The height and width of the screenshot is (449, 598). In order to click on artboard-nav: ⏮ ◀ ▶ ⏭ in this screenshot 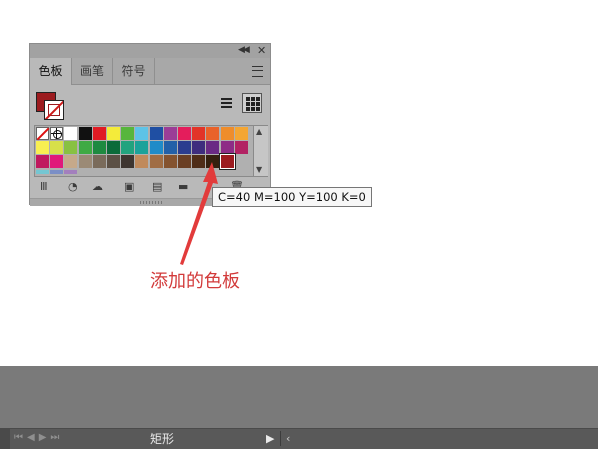, I will do `click(36, 437)`.